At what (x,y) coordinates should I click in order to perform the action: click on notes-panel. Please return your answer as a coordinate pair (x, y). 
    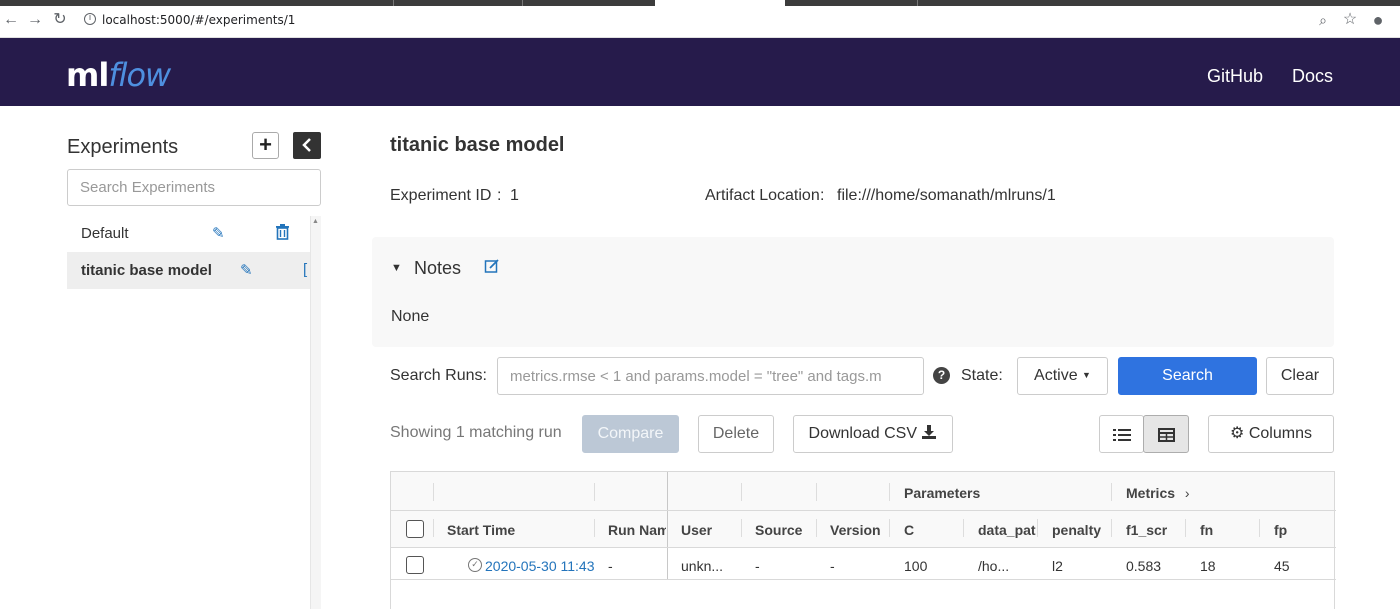
    Looking at the image, I should click on (853, 292).